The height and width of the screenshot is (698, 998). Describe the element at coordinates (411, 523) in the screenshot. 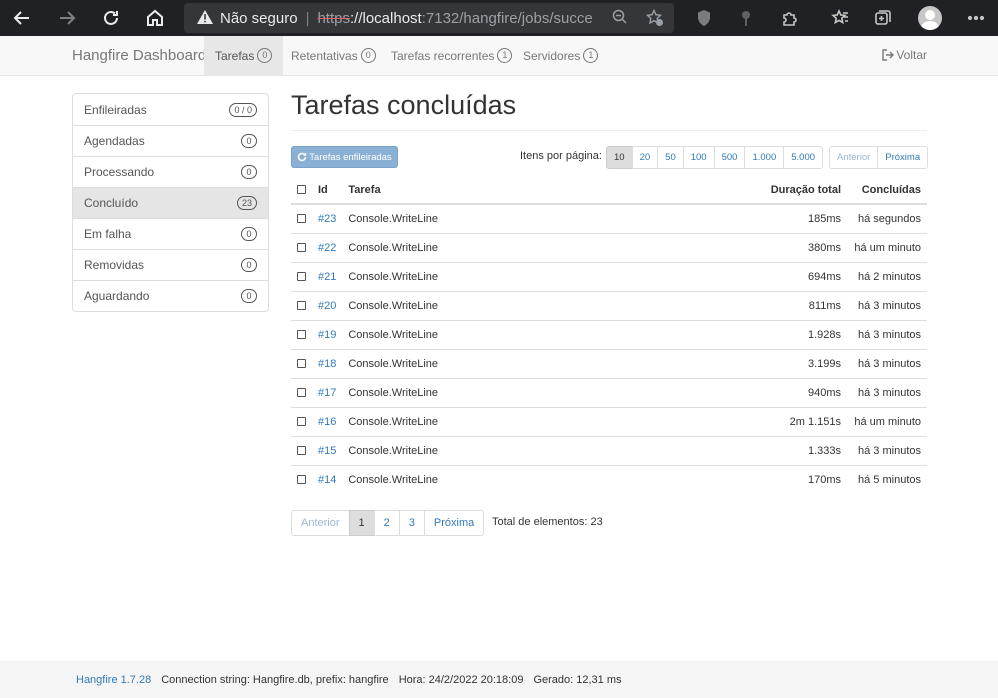

I see `page-button-3: 3` at that location.